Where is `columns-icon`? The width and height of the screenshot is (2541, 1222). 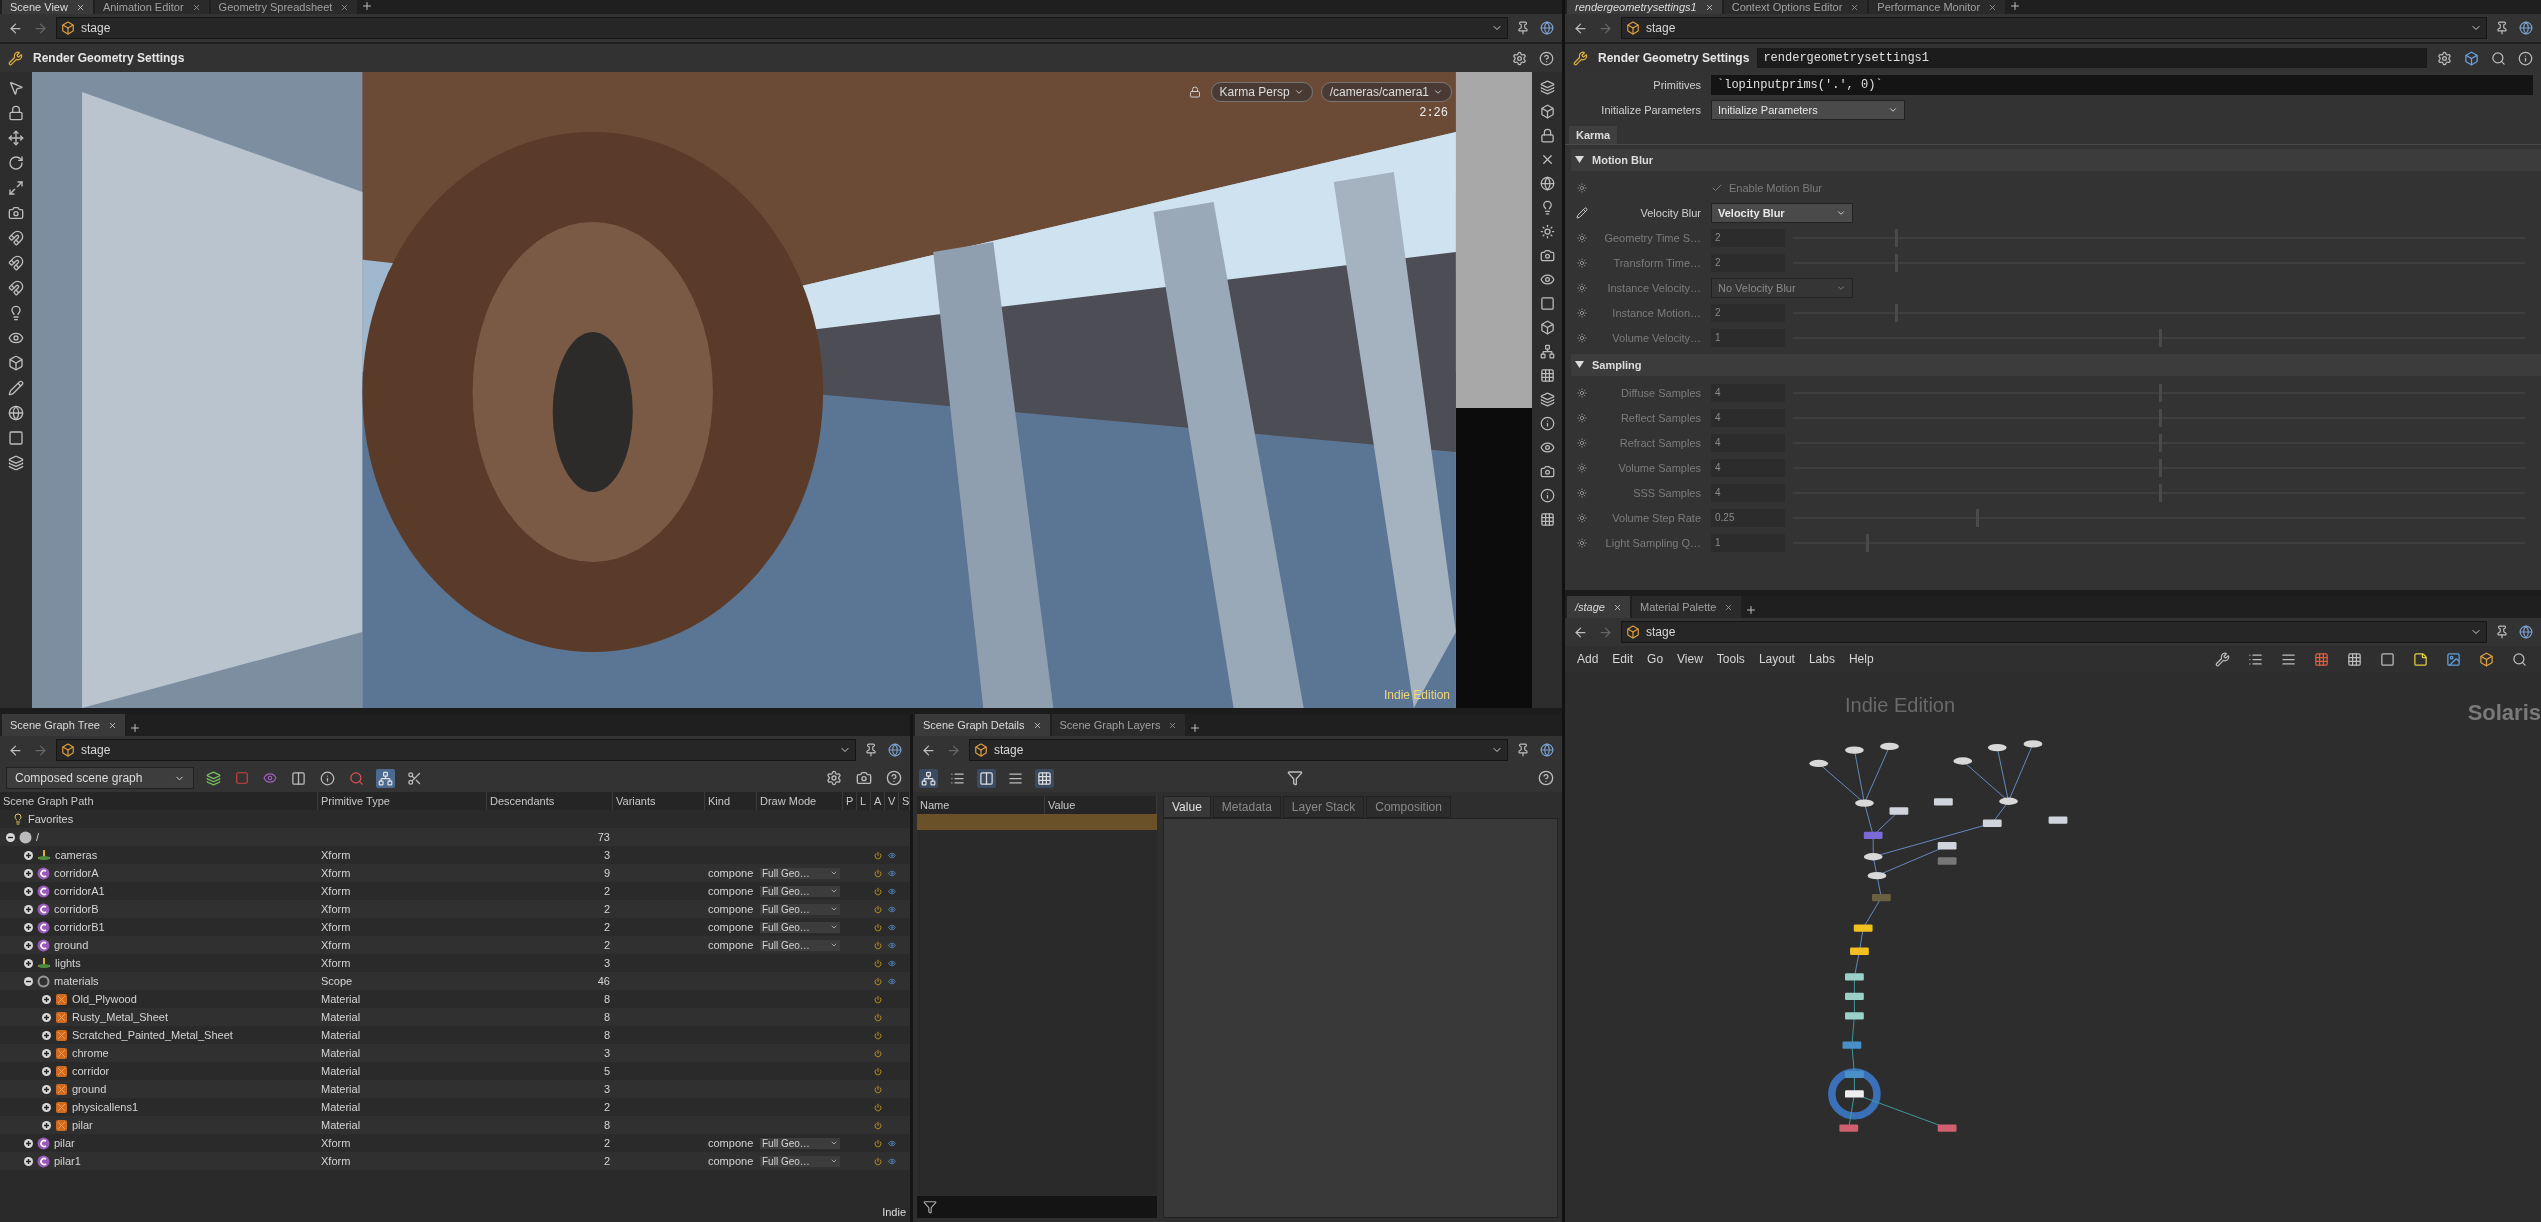 columns-icon is located at coordinates (986, 778).